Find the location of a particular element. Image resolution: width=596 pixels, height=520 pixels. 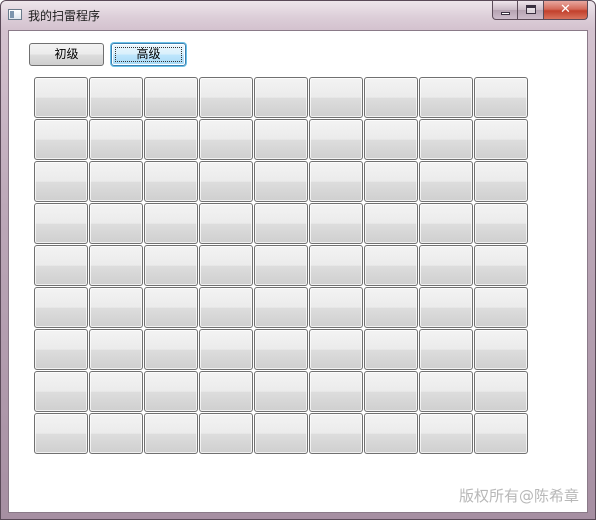

close-icon: ✕ is located at coordinates (565, 9).